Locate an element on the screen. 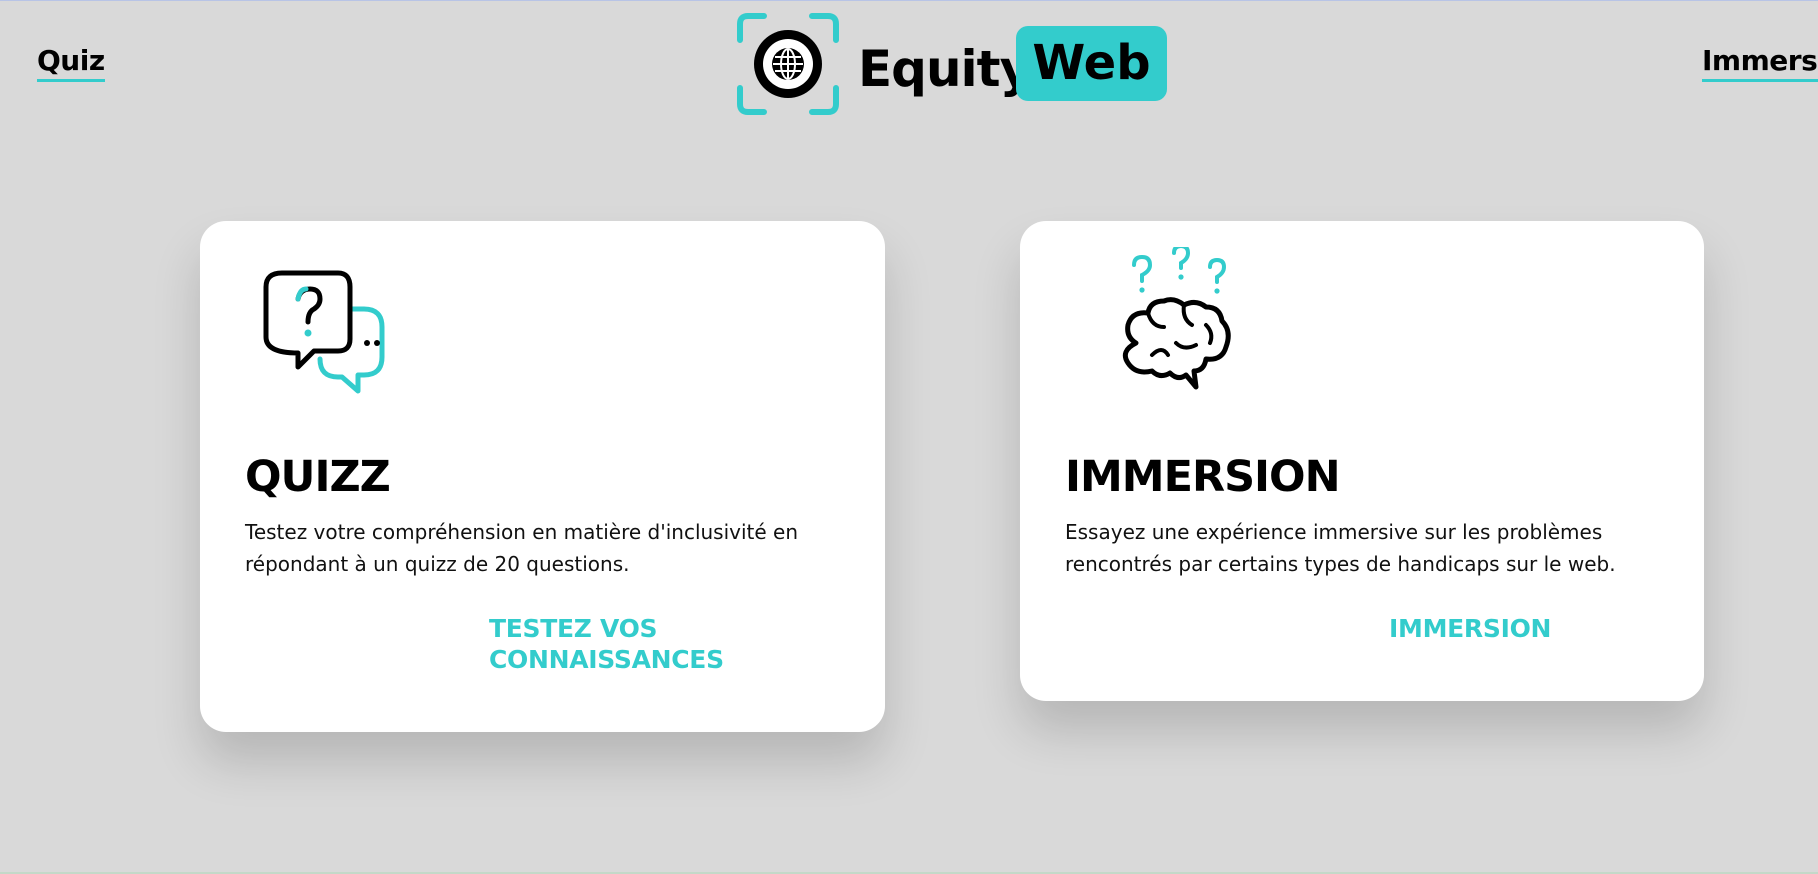  chat-question-icon is located at coordinates (324, 332).